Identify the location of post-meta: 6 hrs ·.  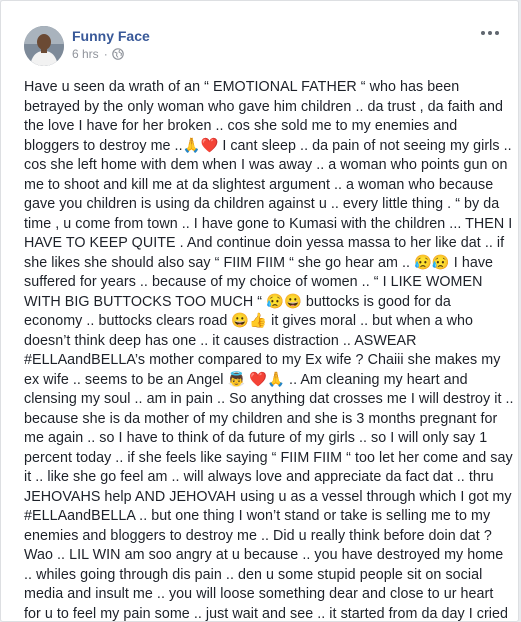
(98, 54).